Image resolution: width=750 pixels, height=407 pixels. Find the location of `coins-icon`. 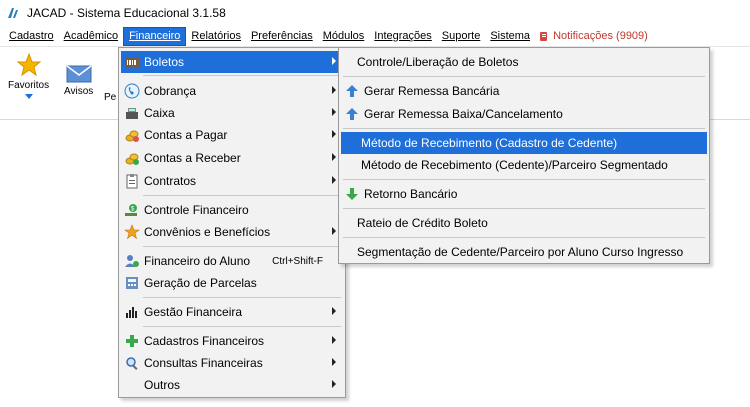

coins-icon is located at coordinates (132, 159).